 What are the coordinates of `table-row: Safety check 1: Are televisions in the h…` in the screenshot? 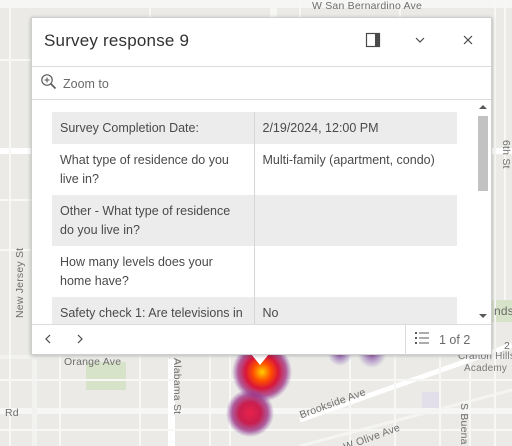 It's located at (254, 310).